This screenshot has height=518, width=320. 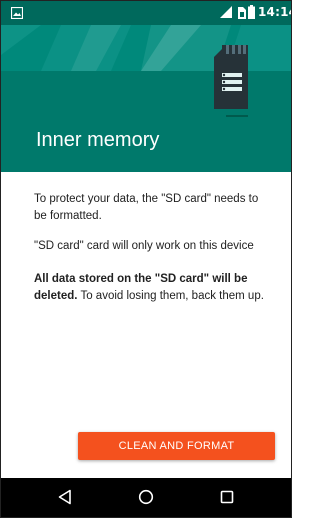 What do you see at coordinates (226, 14) in the screenshot?
I see `wifi-icon` at bounding box center [226, 14].